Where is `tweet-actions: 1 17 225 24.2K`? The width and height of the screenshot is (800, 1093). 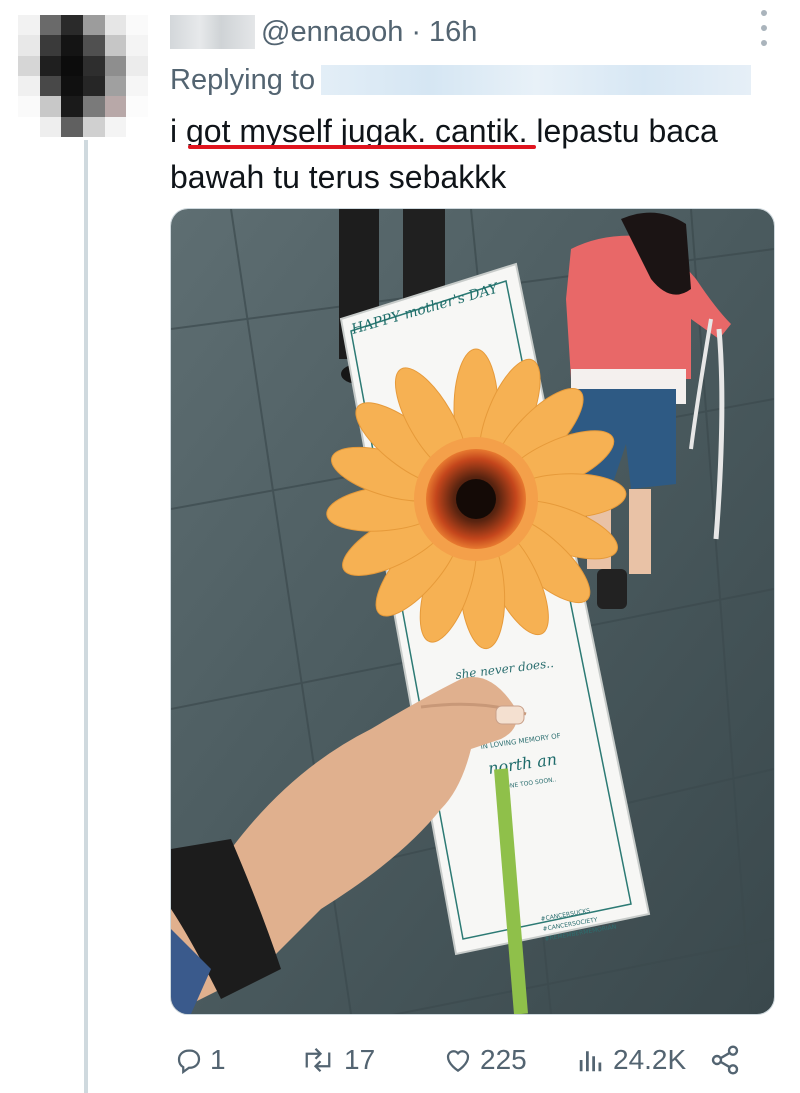
tweet-actions: 1 17 225 24.2K is located at coordinates (470, 1060).